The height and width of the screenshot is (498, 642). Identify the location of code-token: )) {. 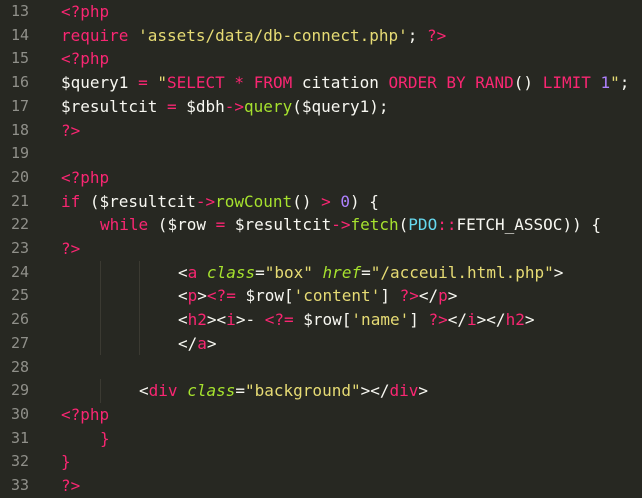
(581, 225).